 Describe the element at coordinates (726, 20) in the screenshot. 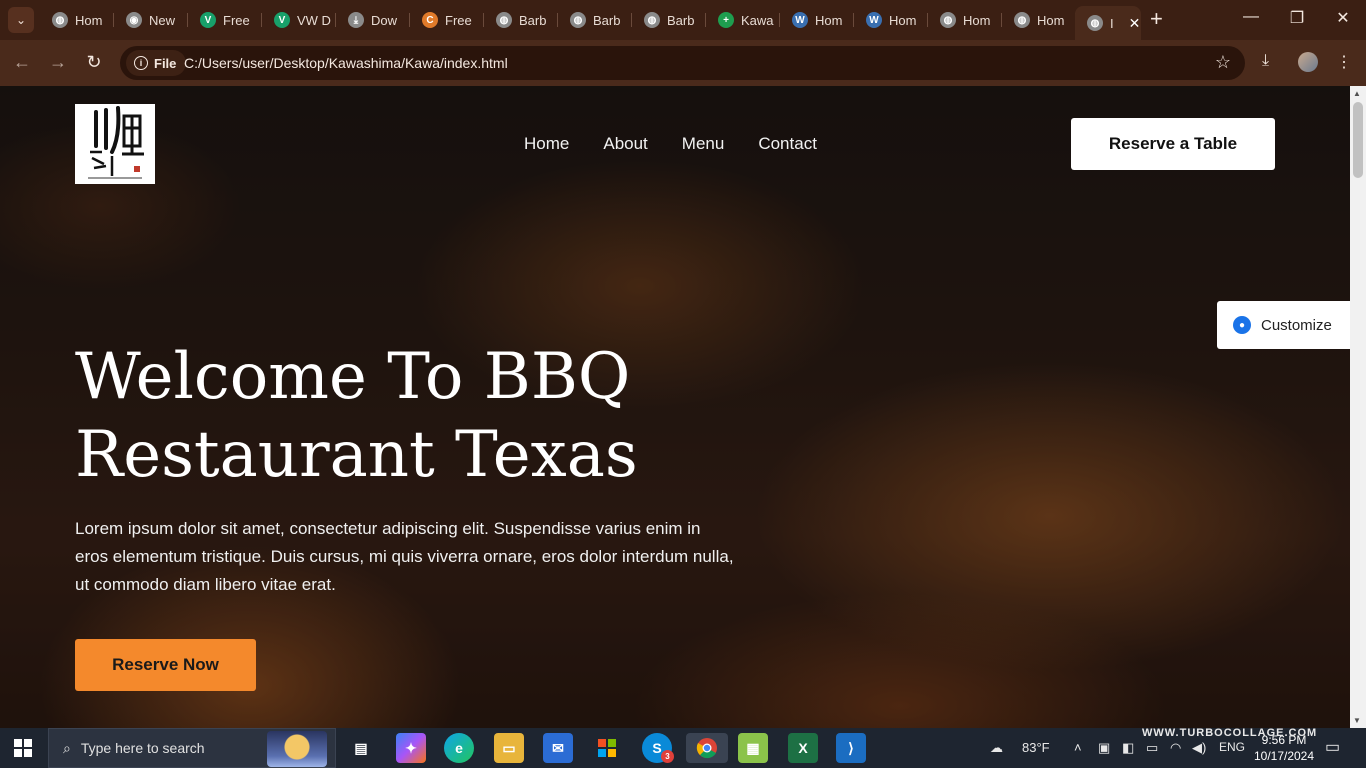

I see `sheets-icon: +` at that location.